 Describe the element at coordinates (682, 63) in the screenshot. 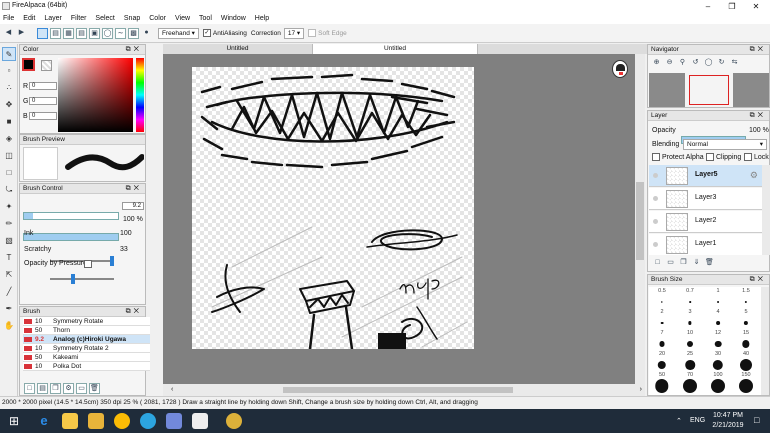

I see `zoom-fit-icon: ⚲` at that location.